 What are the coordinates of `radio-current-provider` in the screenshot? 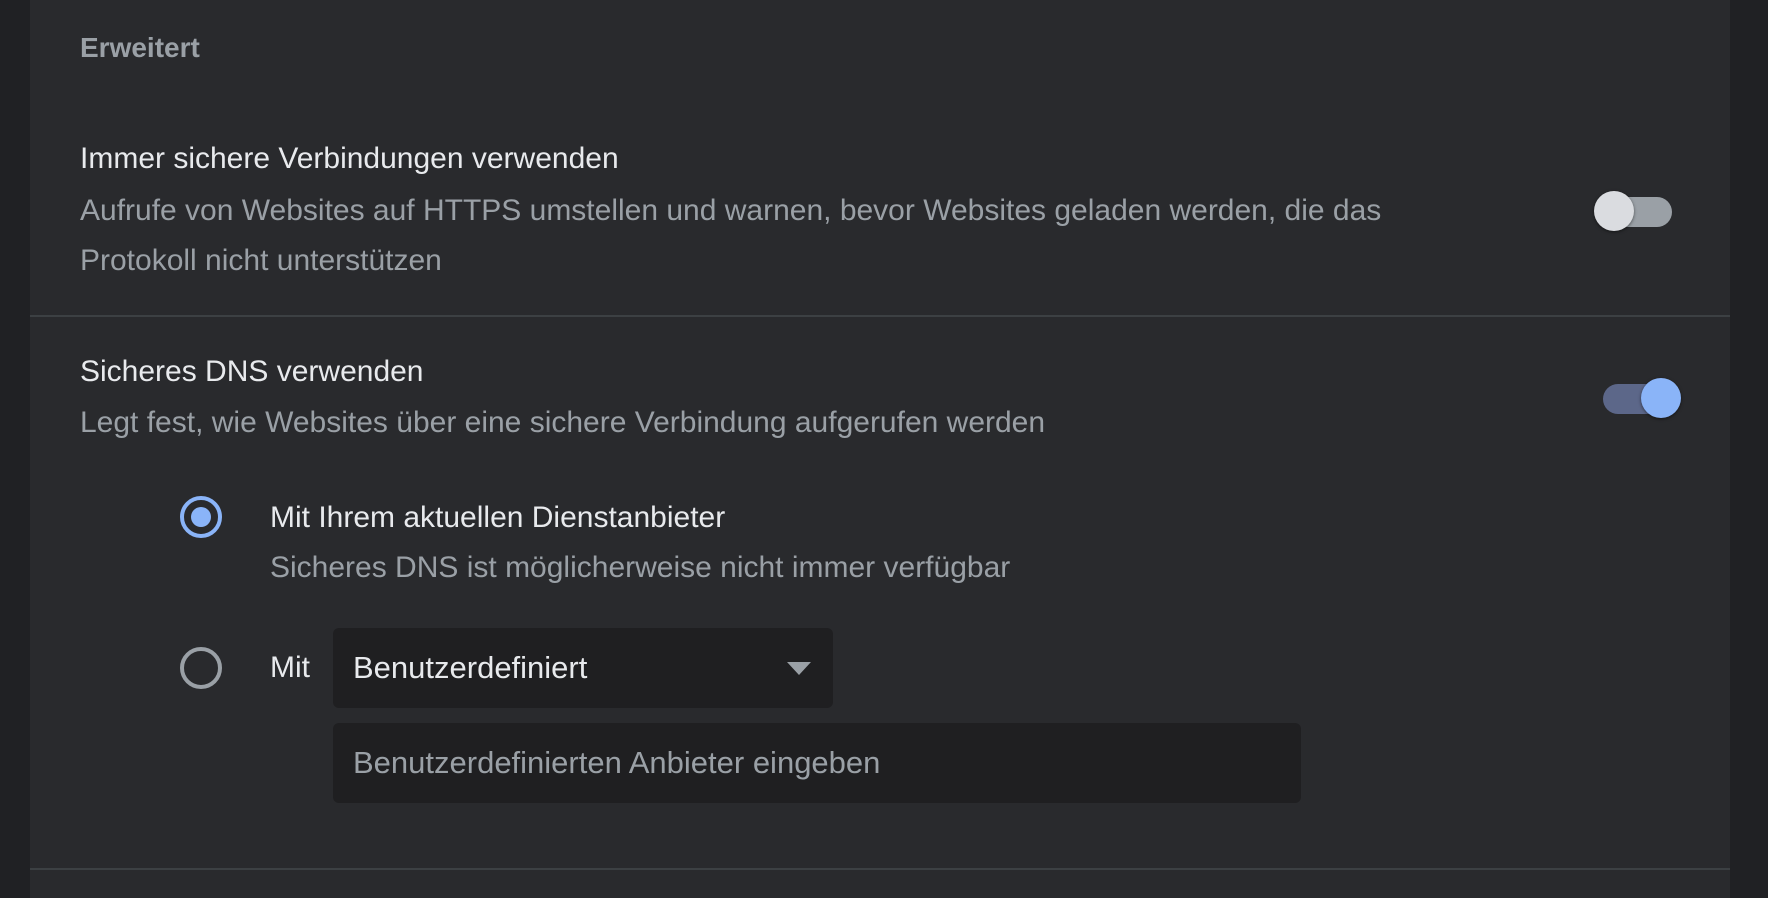 It's located at (201, 517).